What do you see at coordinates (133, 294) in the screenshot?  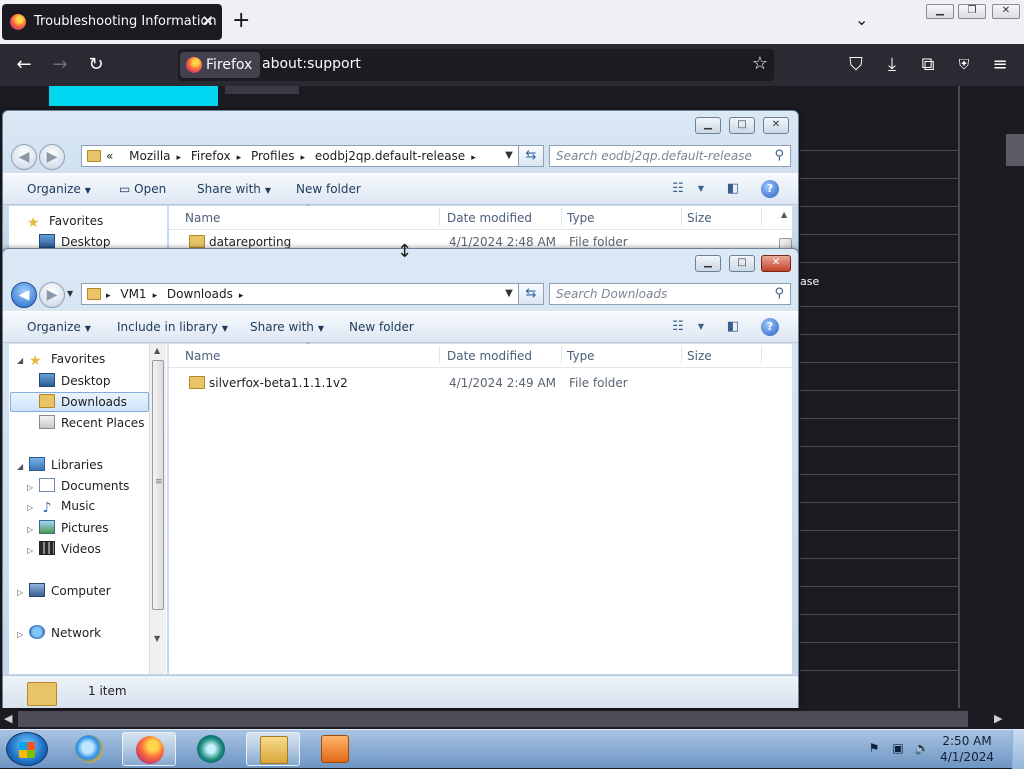 I see `breadcrumb-vm1: VM1` at bounding box center [133, 294].